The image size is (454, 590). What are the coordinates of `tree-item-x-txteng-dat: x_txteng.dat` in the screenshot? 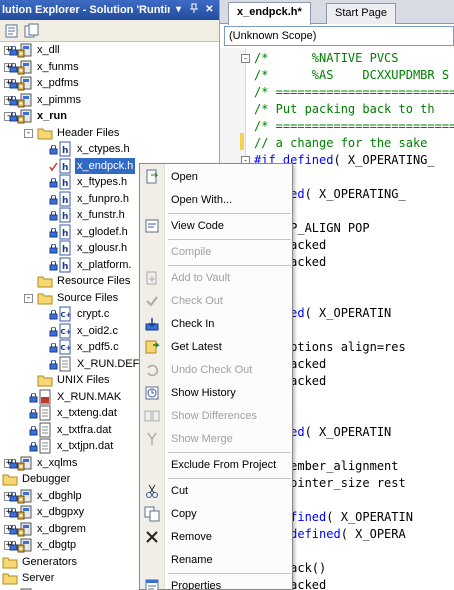 It's located at (87, 413).